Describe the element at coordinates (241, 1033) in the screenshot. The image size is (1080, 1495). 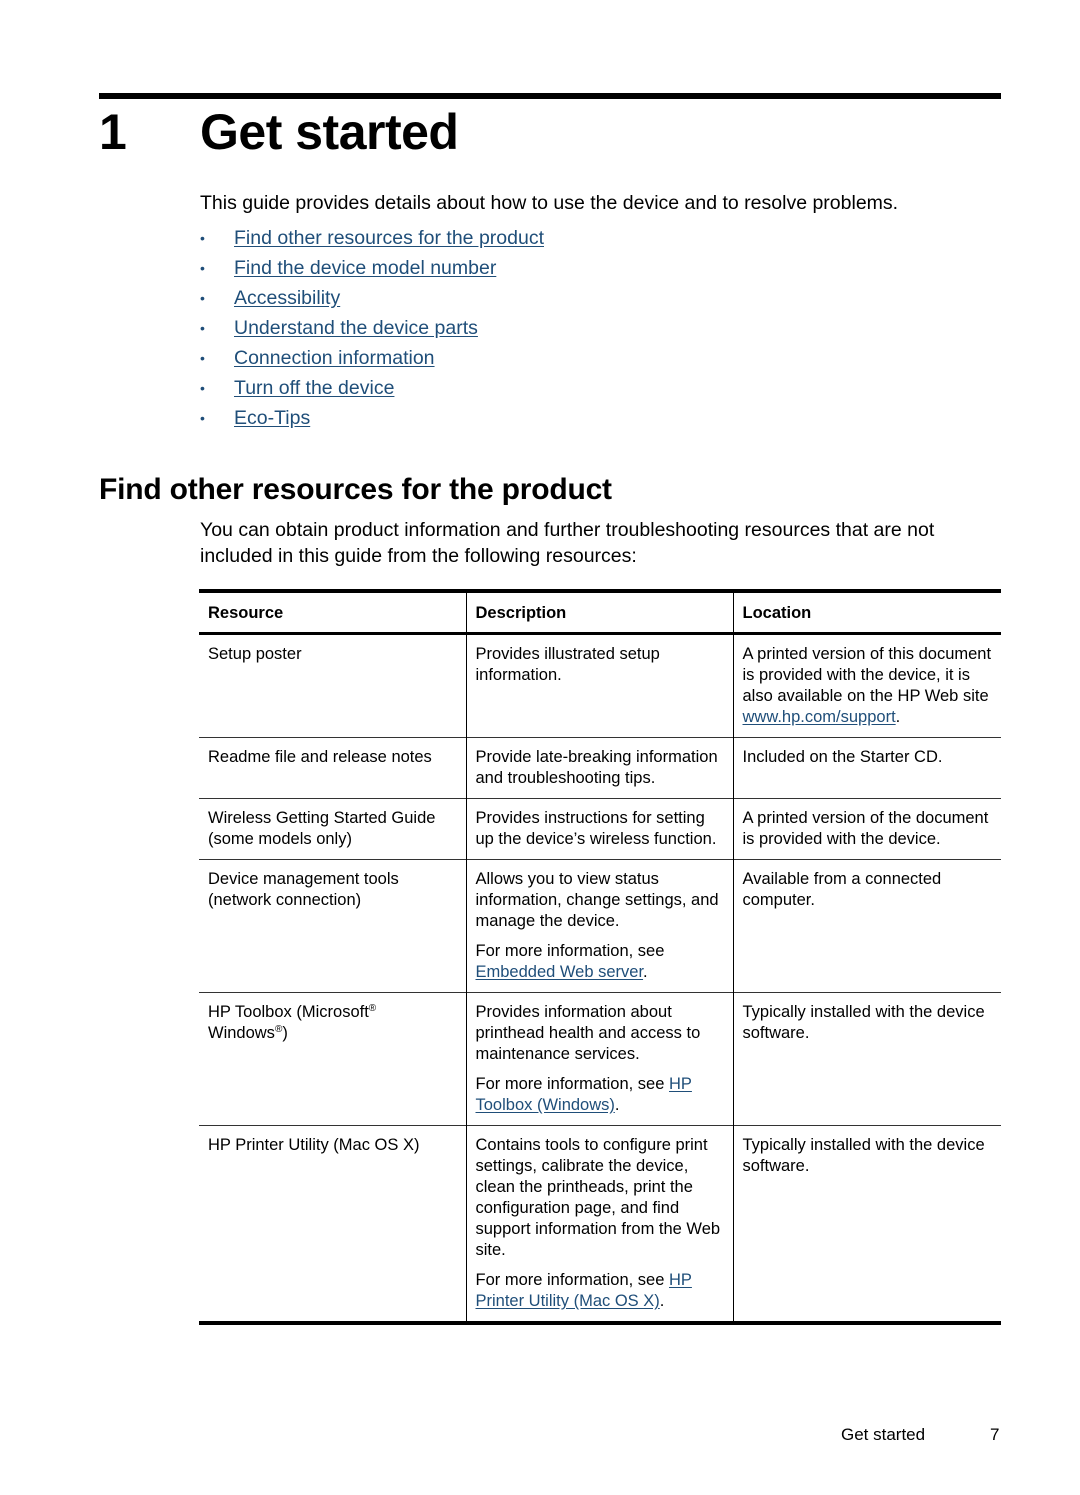
I see `resource-text: Windows` at that location.